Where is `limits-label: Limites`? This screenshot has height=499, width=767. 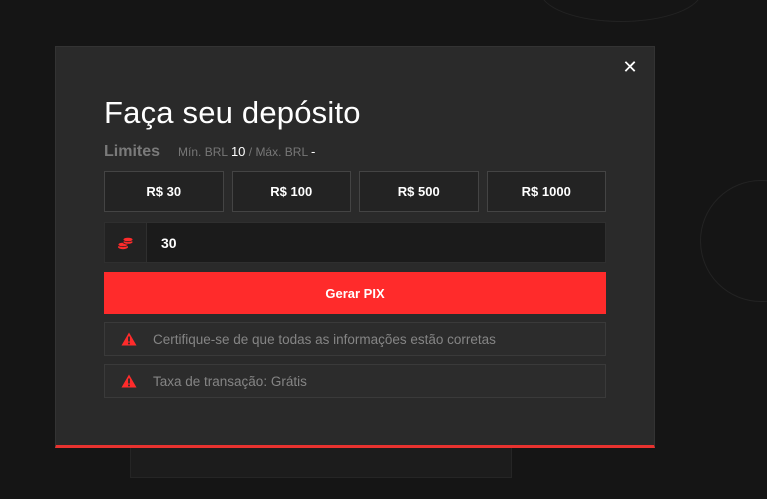 limits-label: Limites is located at coordinates (132, 151).